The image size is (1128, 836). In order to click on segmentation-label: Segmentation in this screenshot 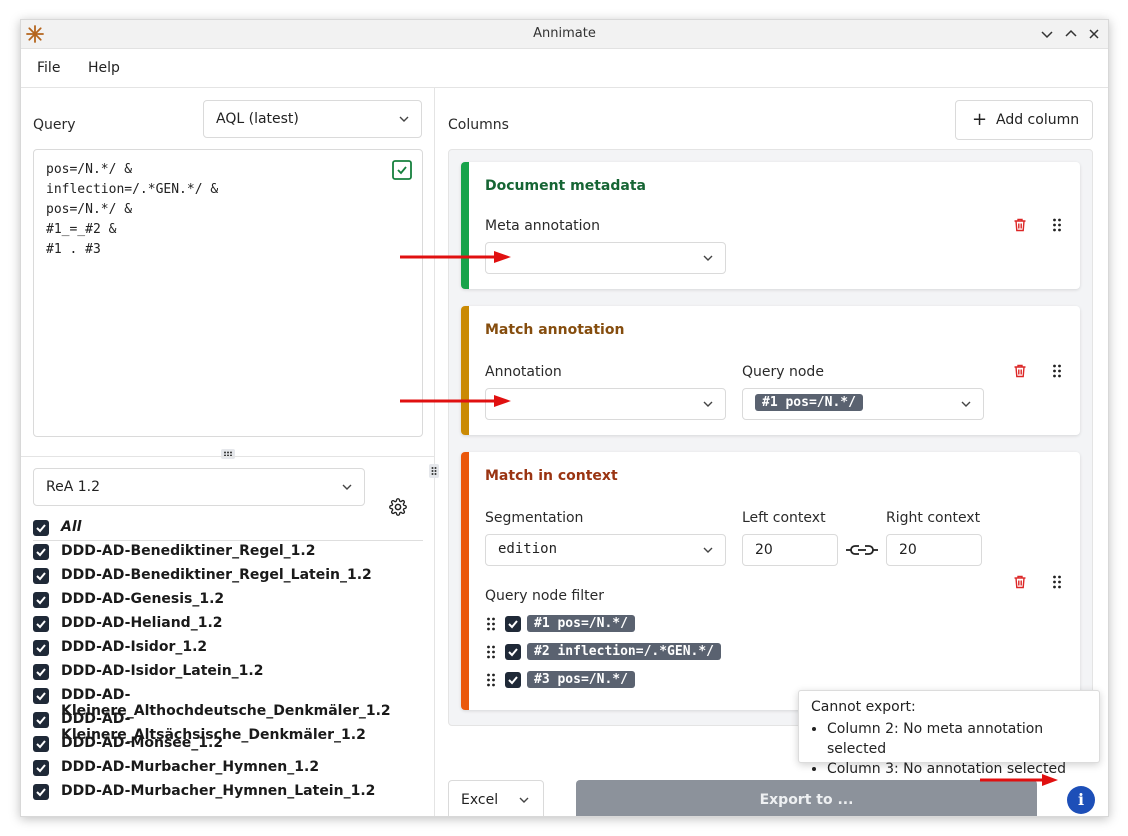, I will do `click(534, 518)`.